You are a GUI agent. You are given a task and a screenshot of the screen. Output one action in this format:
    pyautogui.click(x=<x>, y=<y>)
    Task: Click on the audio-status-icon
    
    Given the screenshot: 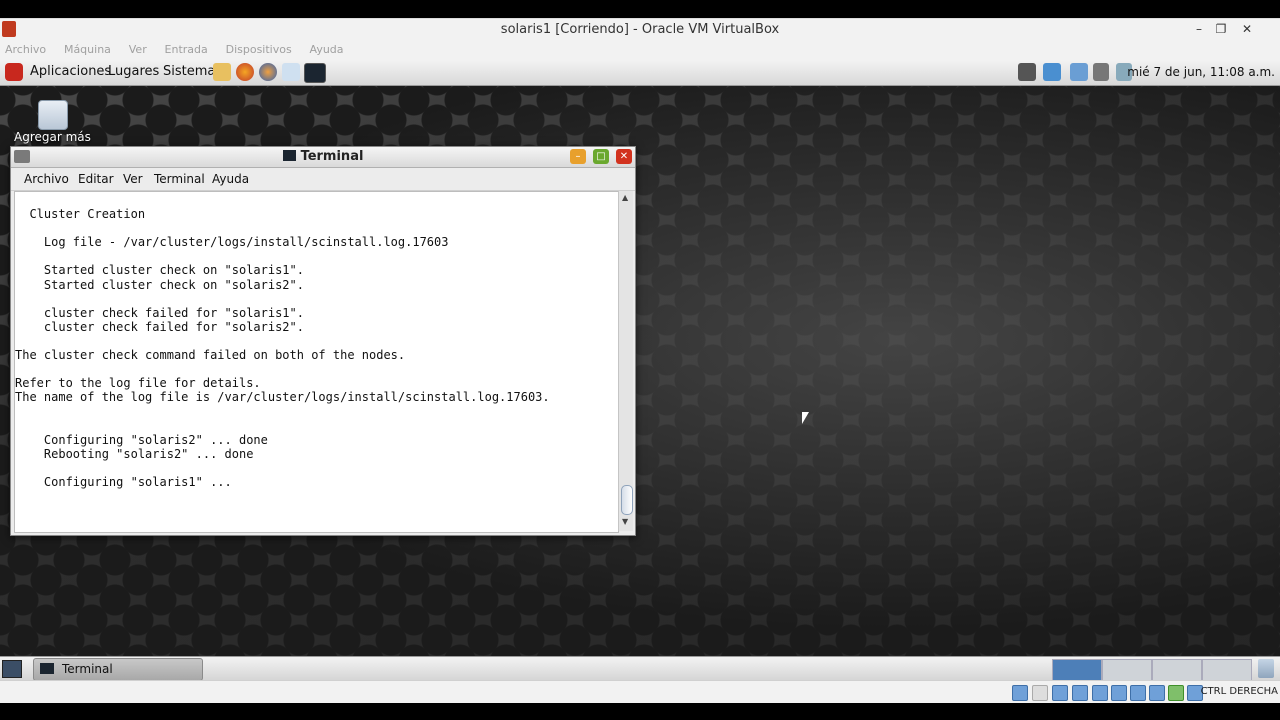 What is the action you would take?
    pyautogui.click(x=1060, y=693)
    